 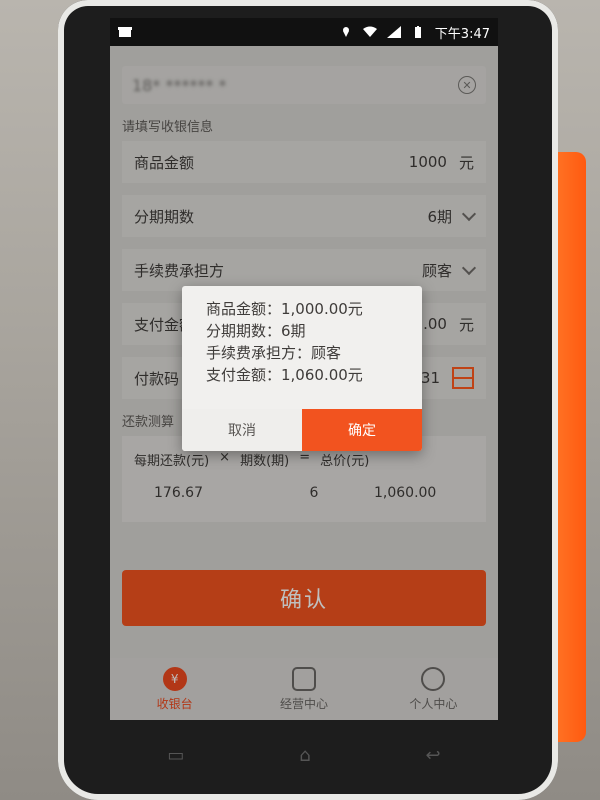 I want to click on wifi-icon, so click(x=369, y=32).